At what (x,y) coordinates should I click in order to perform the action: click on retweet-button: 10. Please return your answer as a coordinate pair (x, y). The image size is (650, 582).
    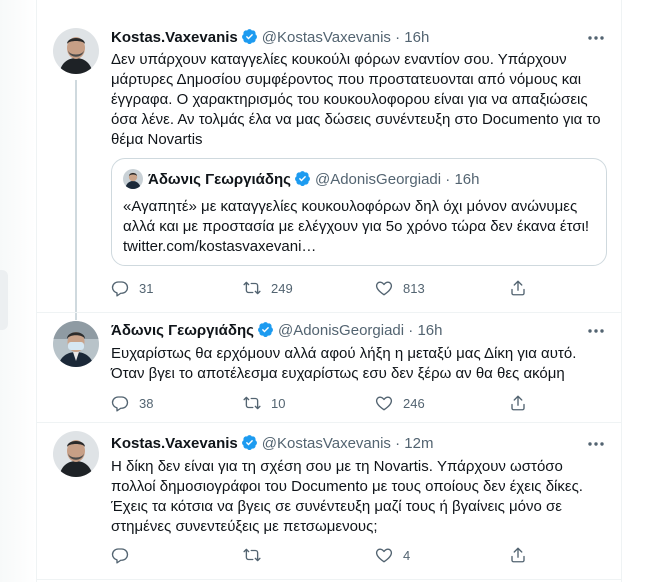
    Looking at the image, I should click on (264, 404).